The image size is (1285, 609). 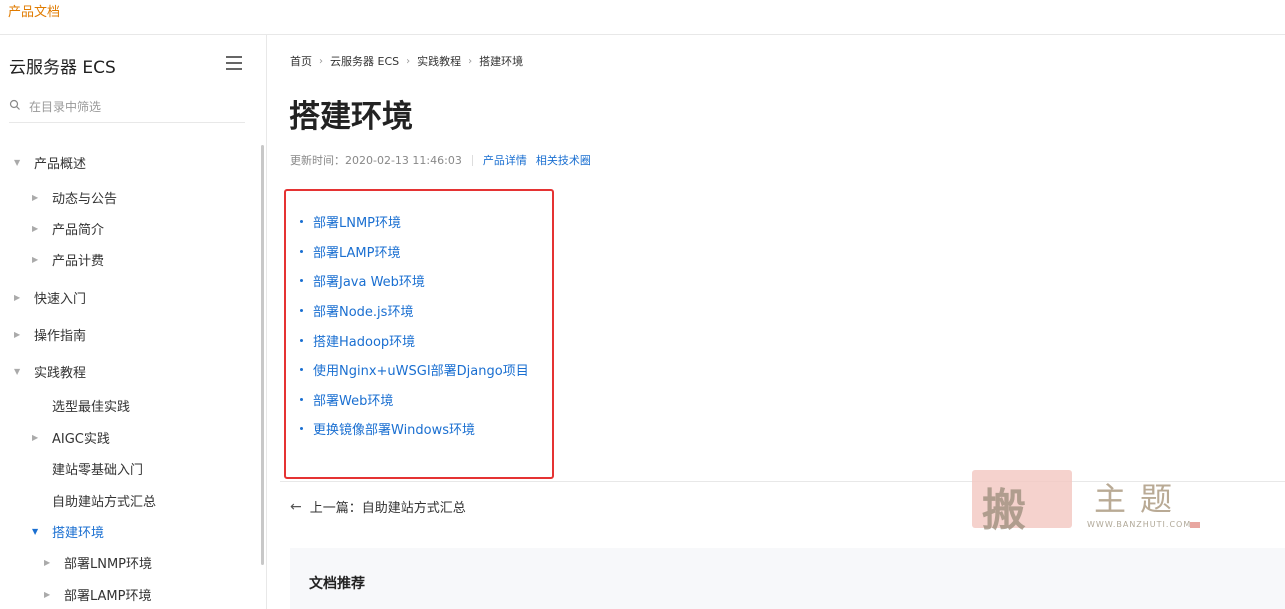 What do you see at coordinates (414, 400) in the screenshot?
I see `list-item: 部署Web环境` at bounding box center [414, 400].